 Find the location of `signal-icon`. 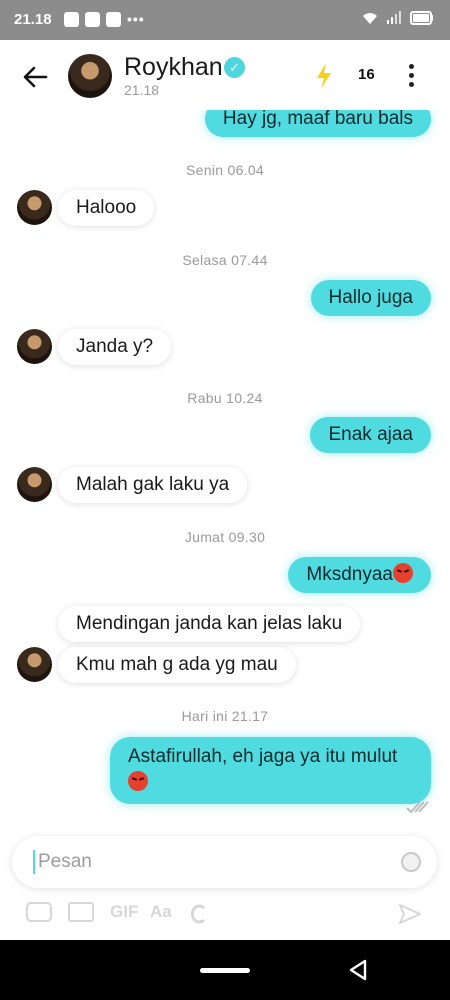

signal-icon is located at coordinates (394, 17).